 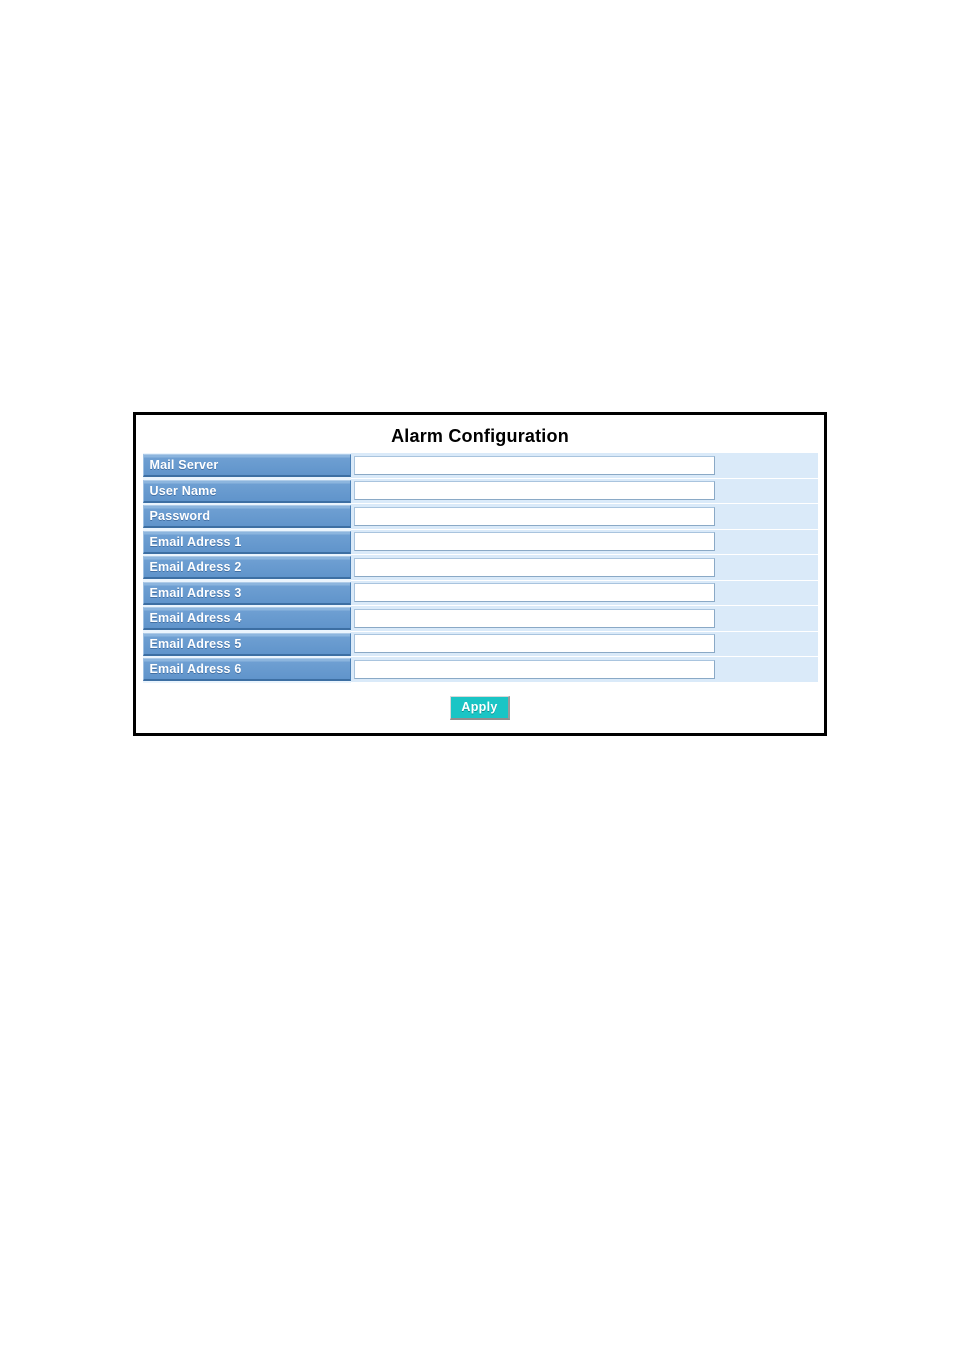 I want to click on field-label: Email Adress 3, so click(x=246, y=593).